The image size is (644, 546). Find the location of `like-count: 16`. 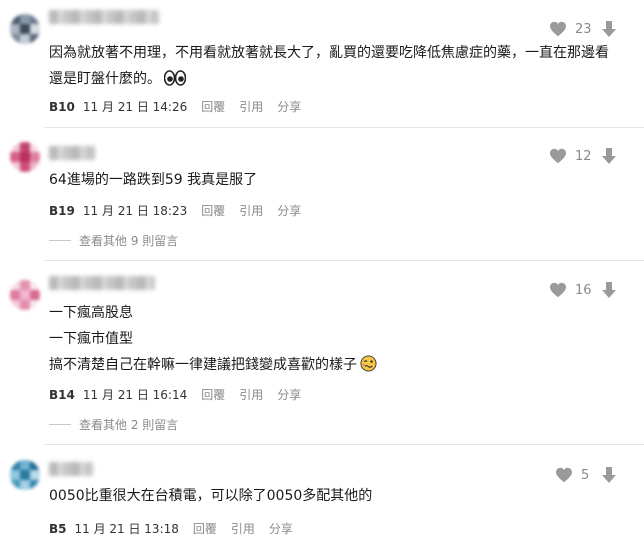

like-count: 16 is located at coordinates (583, 290).